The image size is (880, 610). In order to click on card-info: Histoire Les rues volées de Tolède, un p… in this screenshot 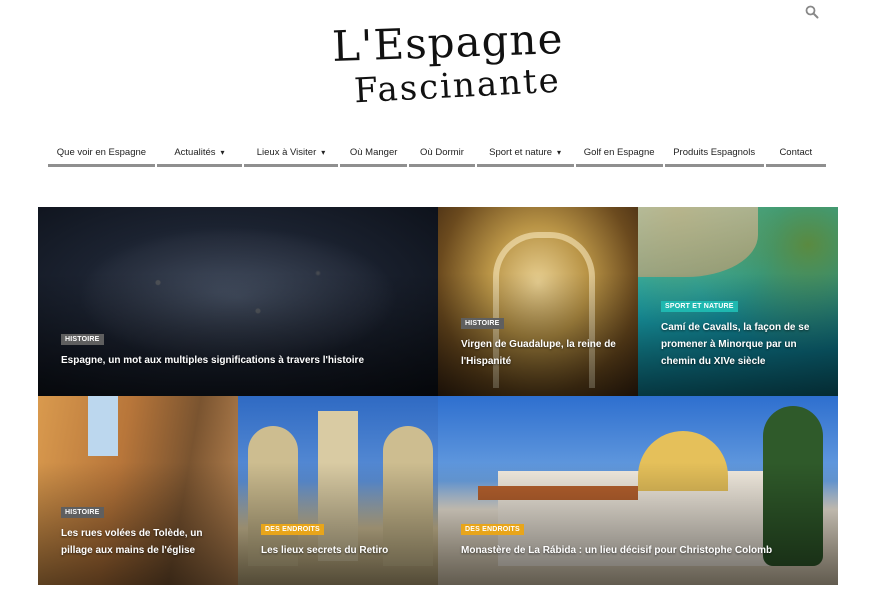, I will do `click(139, 530)`.